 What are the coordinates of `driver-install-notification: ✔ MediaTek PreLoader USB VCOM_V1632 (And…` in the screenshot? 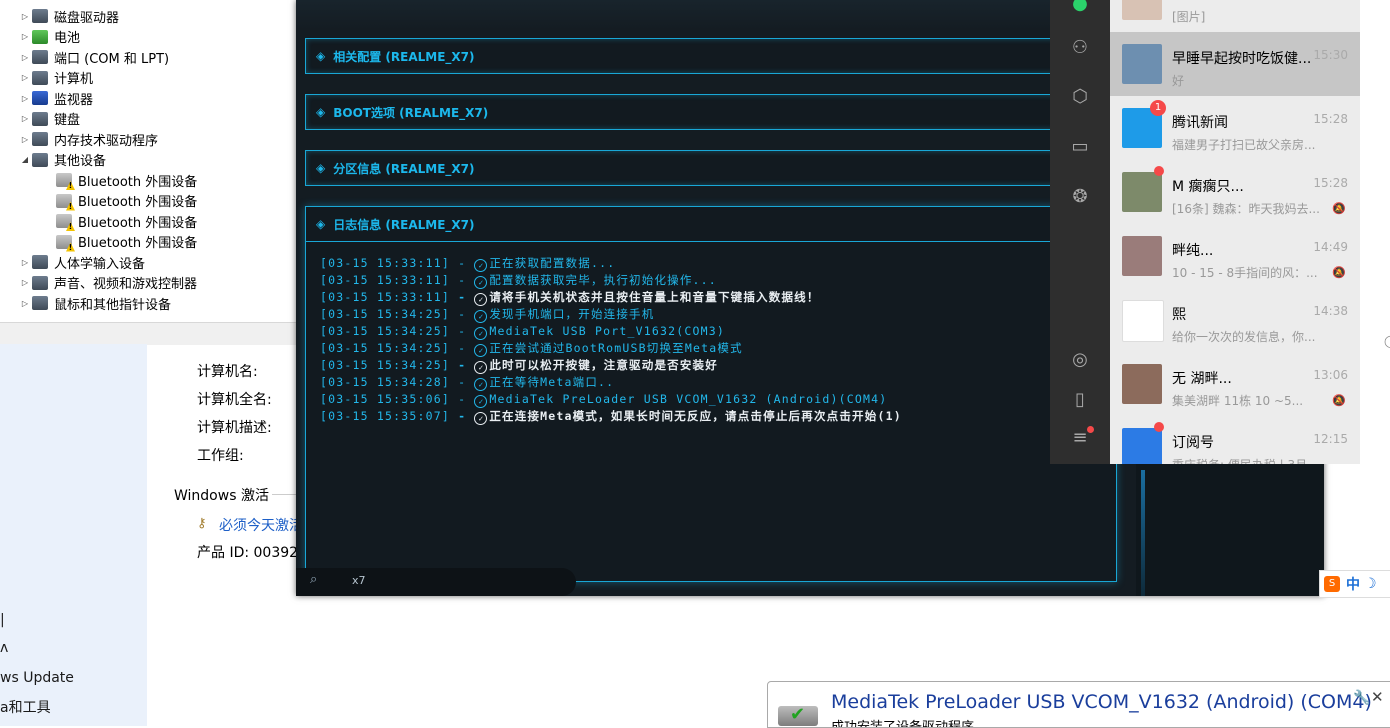 It's located at (1078, 704).